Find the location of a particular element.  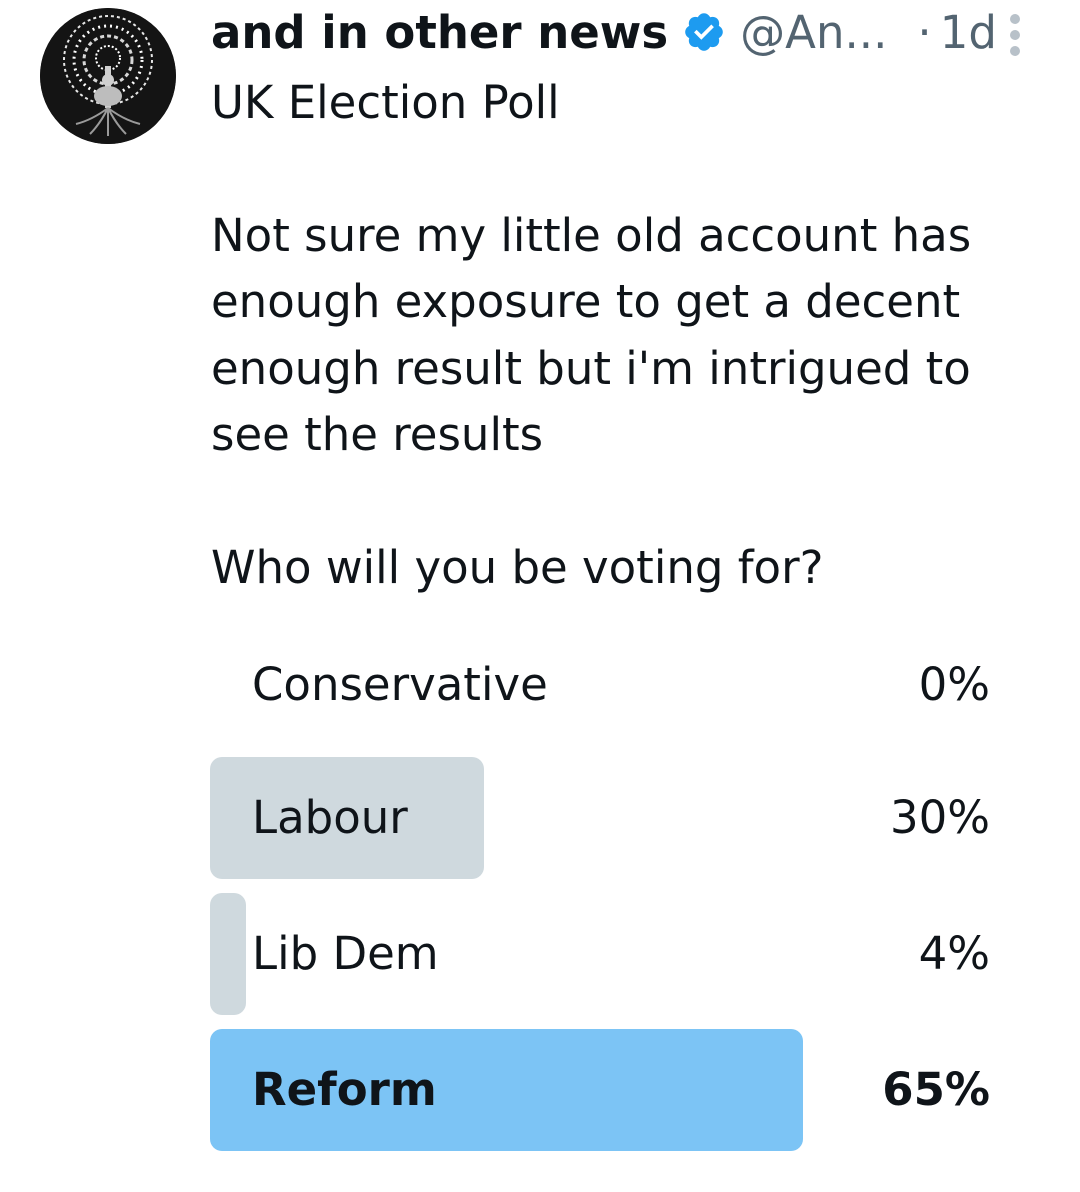

poll-option-percent: 4% is located at coordinates (954, 953).